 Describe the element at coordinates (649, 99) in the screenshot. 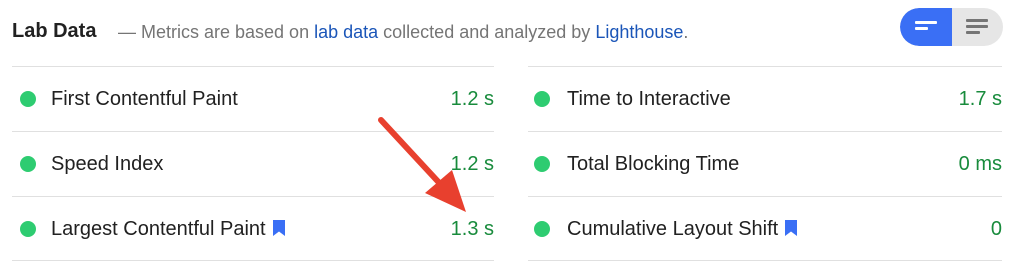

I see `metric-label: Time to Interactive` at that location.